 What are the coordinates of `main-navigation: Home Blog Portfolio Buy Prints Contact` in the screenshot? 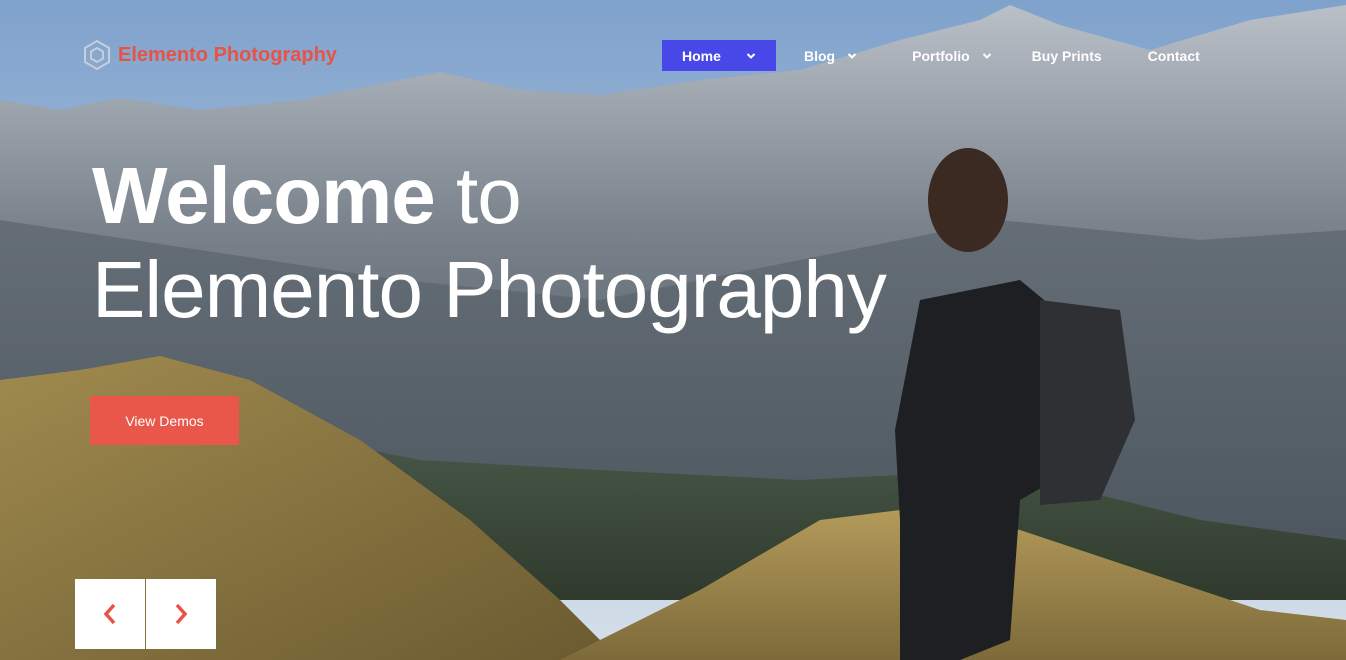 It's located at (931, 55).